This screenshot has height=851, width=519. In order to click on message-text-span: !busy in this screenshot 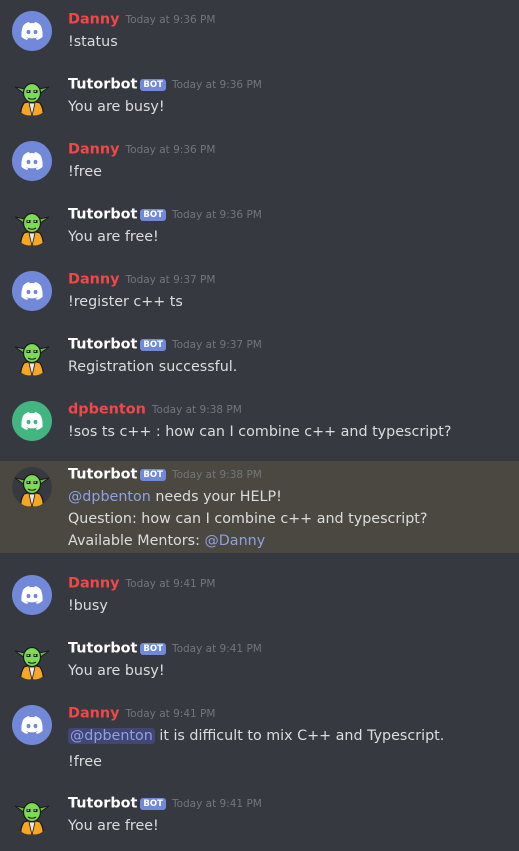, I will do `click(88, 606)`.